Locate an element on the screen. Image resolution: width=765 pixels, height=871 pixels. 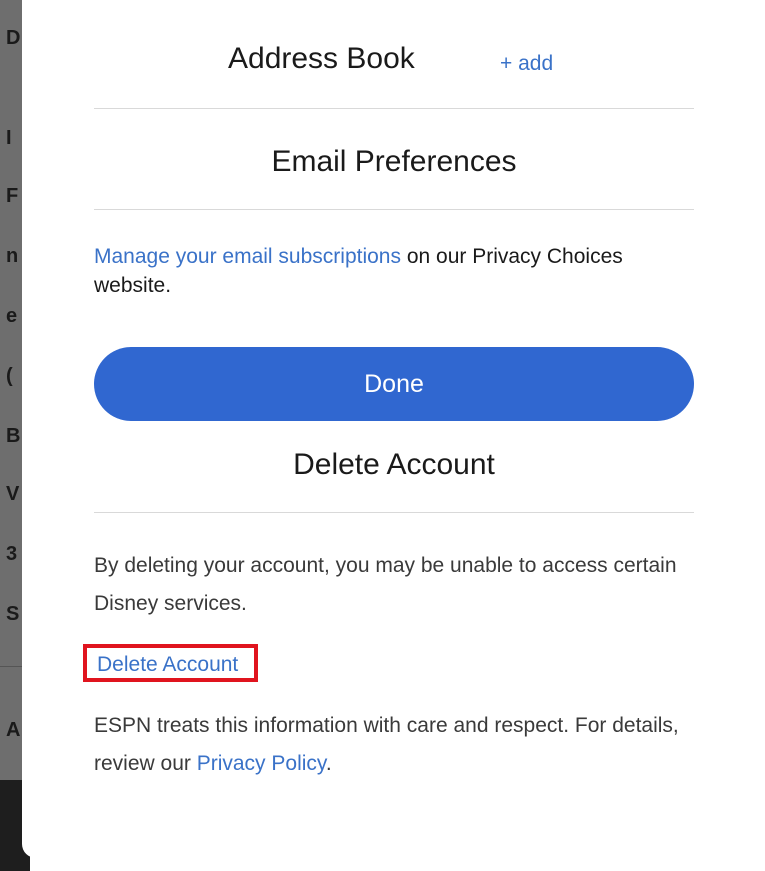
background-text-fragment: B is located at coordinates (13, 436).